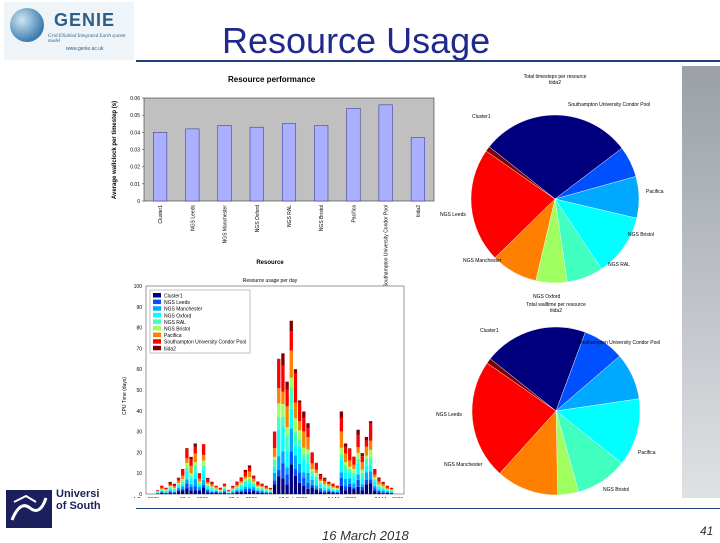  Describe the element at coordinates (555, 83) in the screenshot. I see `timesteps-pie-subtitle: tiida2` at that location.